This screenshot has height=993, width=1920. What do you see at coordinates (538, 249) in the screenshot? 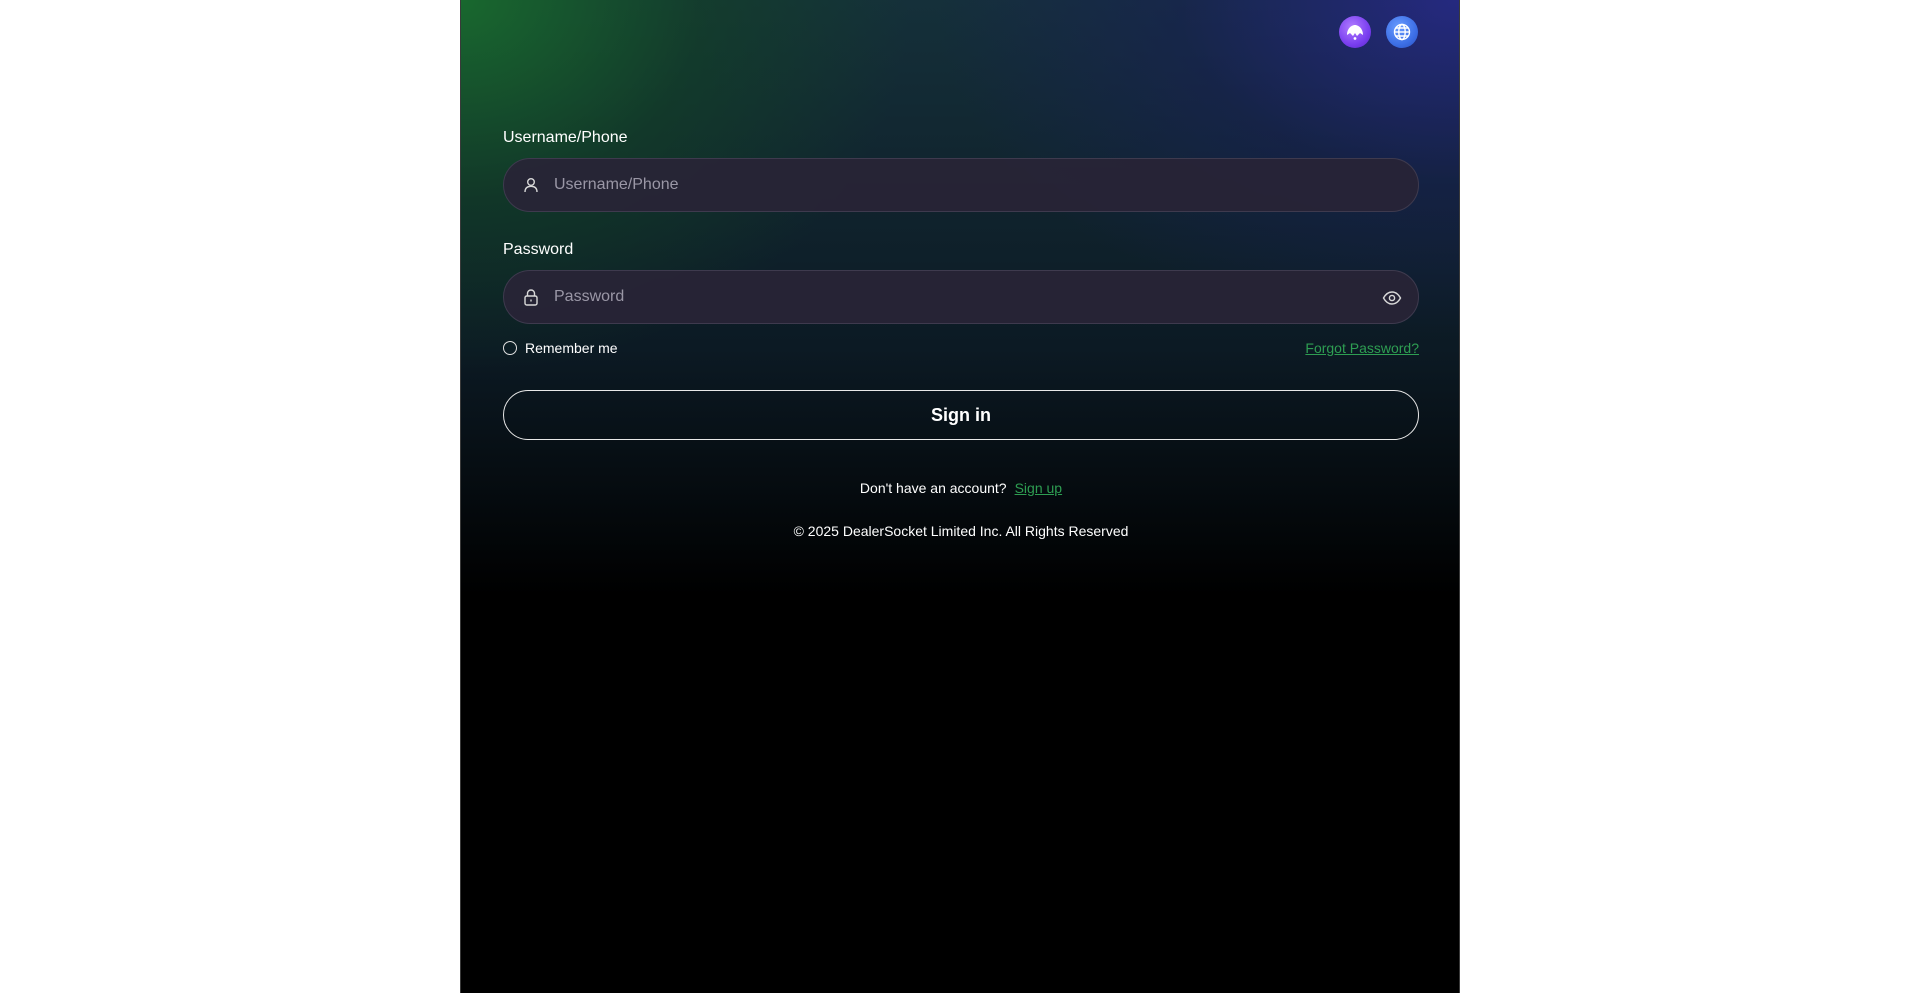
I see `password-label: Password` at bounding box center [538, 249].